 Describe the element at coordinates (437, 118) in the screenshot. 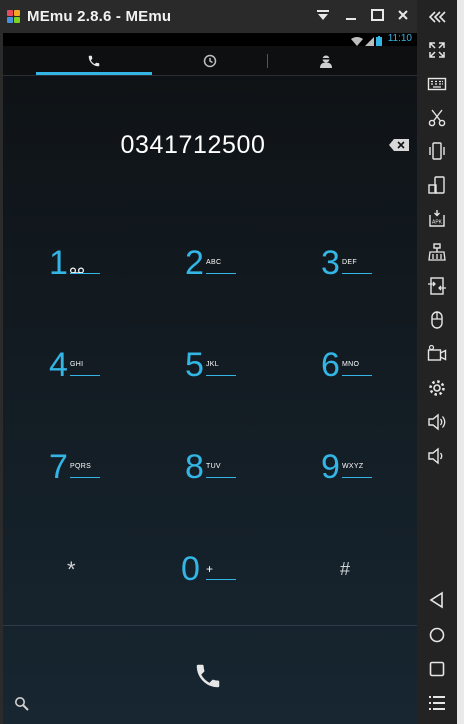

I see `scissors-icon` at that location.